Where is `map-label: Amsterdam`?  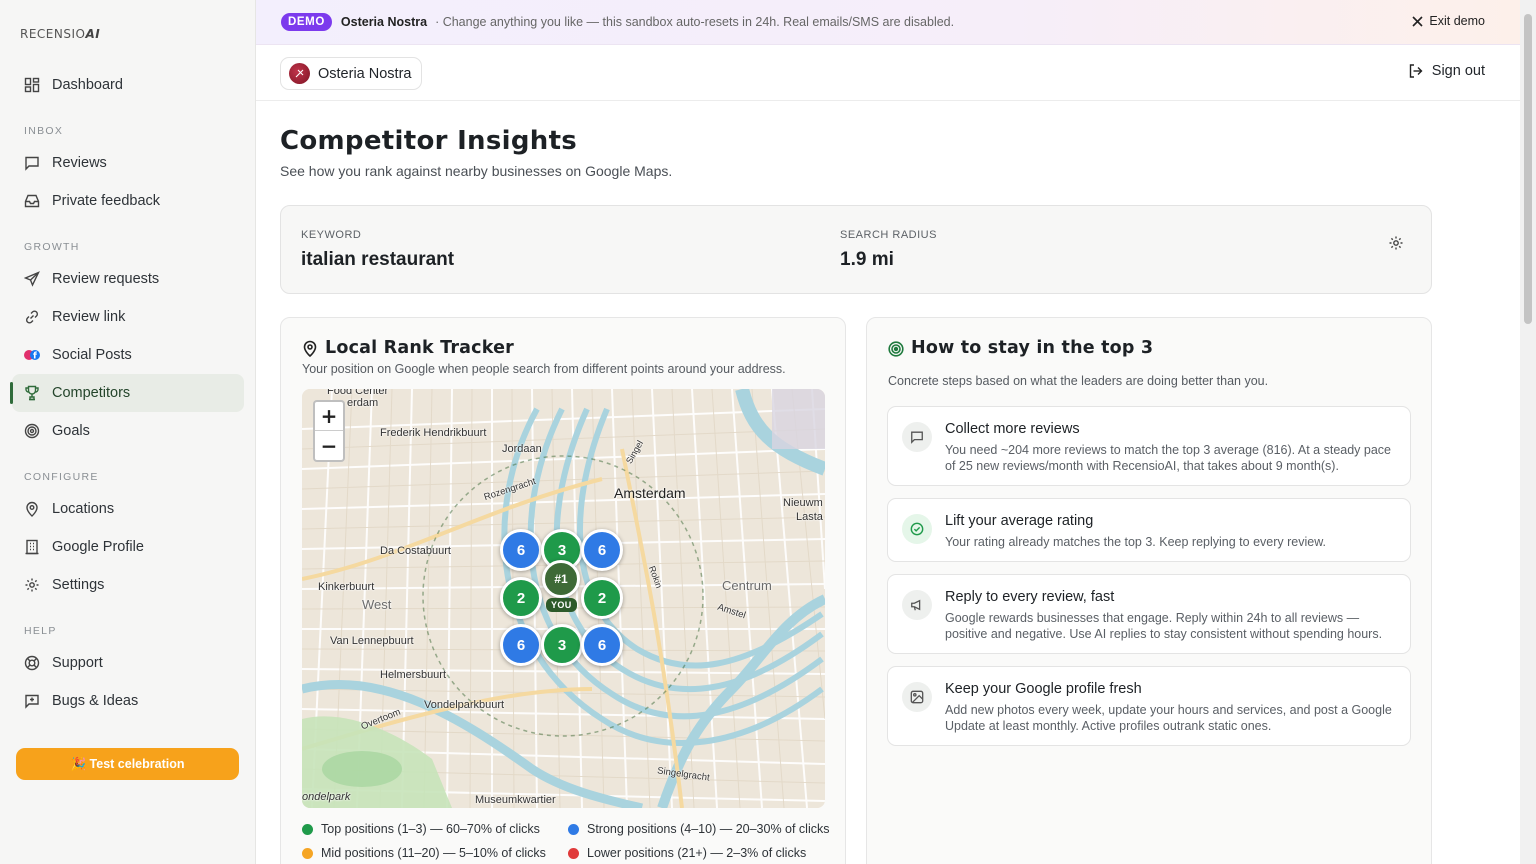 map-label: Amsterdam is located at coordinates (650, 493).